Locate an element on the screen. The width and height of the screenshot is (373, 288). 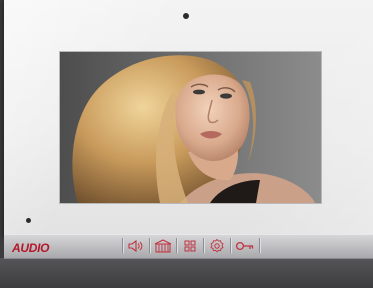
brand-name: UDIO is located at coordinates (35, 248).